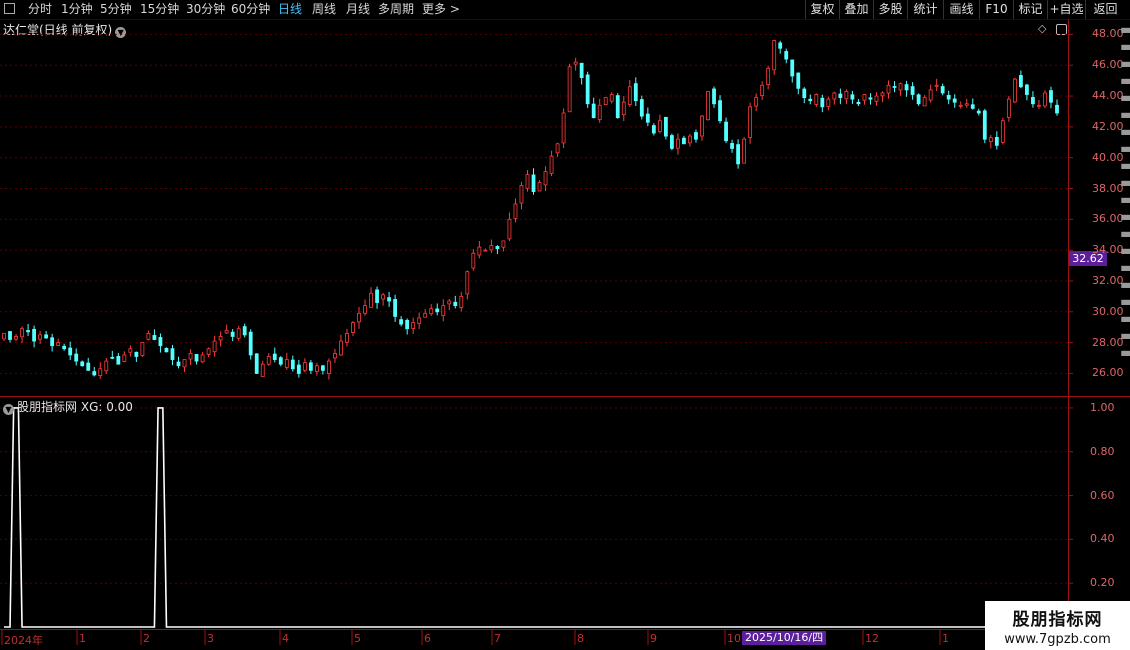  Describe the element at coordinates (580, 638) in the screenshot. I see `time-axis-label: 8` at that location.